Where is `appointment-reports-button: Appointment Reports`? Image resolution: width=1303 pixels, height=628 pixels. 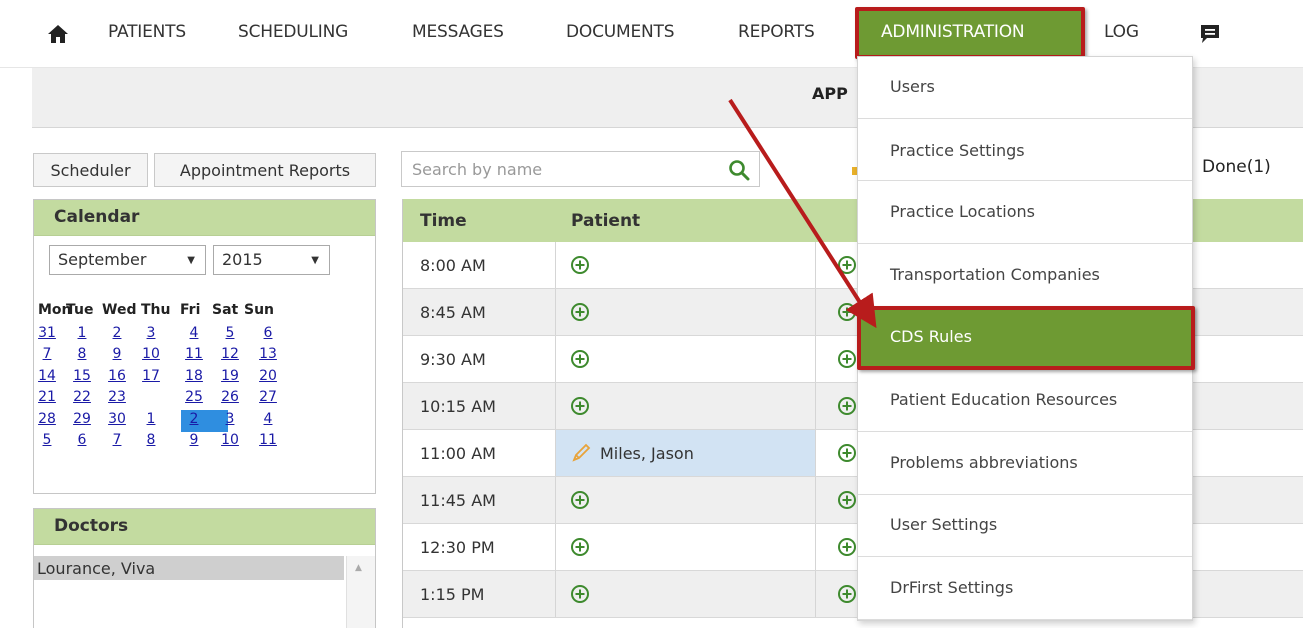
appointment-reports-button: Appointment Reports is located at coordinates (265, 170).